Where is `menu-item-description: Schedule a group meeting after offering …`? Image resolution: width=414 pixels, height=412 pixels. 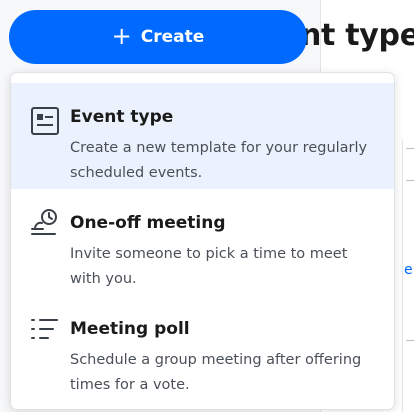
menu-item-description: Schedule a group meeting after offering … is located at coordinates (216, 372).